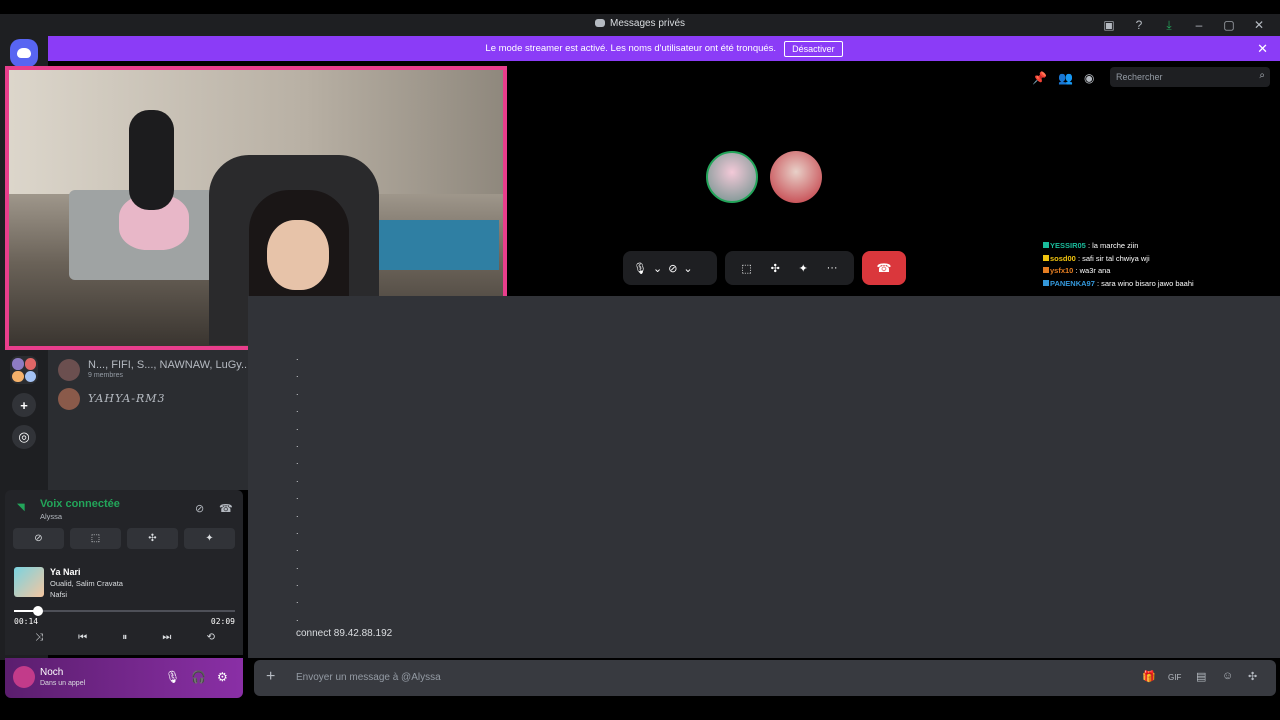 The image size is (1280, 720). What do you see at coordinates (222, 621) in the screenshot?
I see `total-time: 02:09` at bounding box center [222, 621].